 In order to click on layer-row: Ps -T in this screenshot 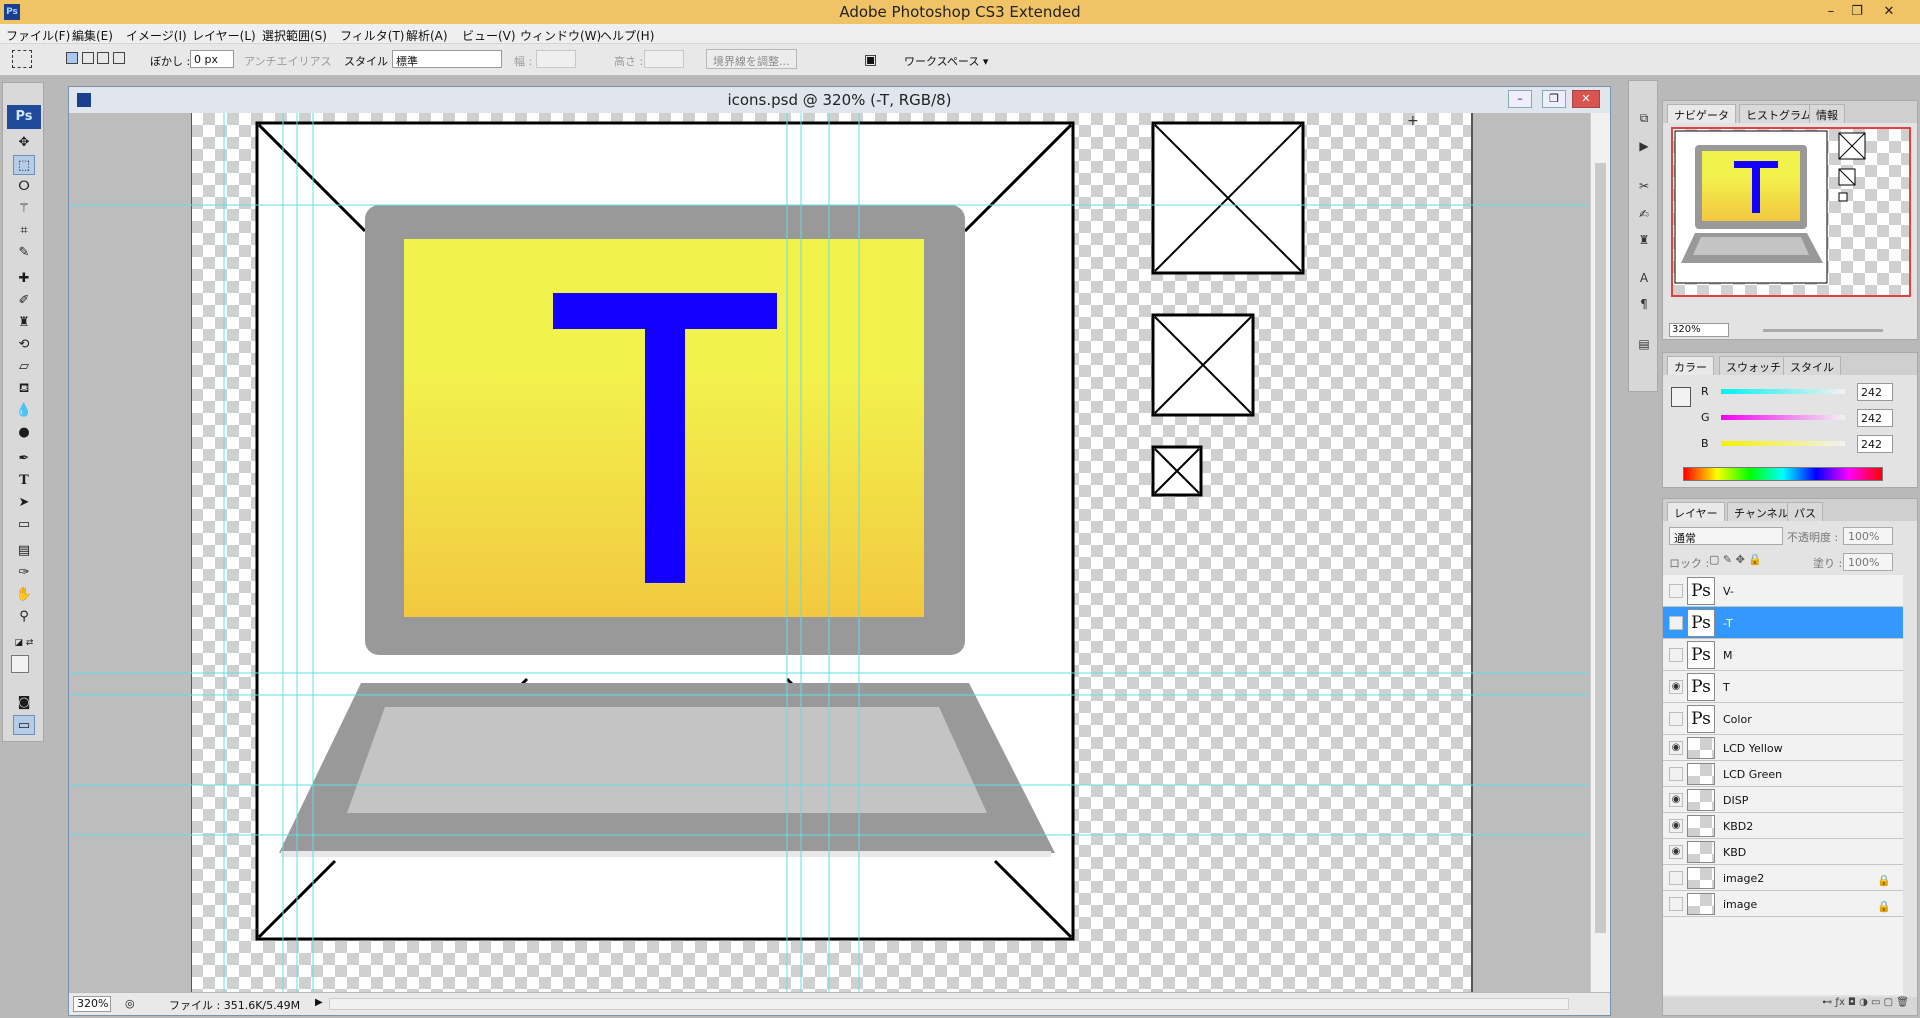, I will do `click(1783, 623)`.